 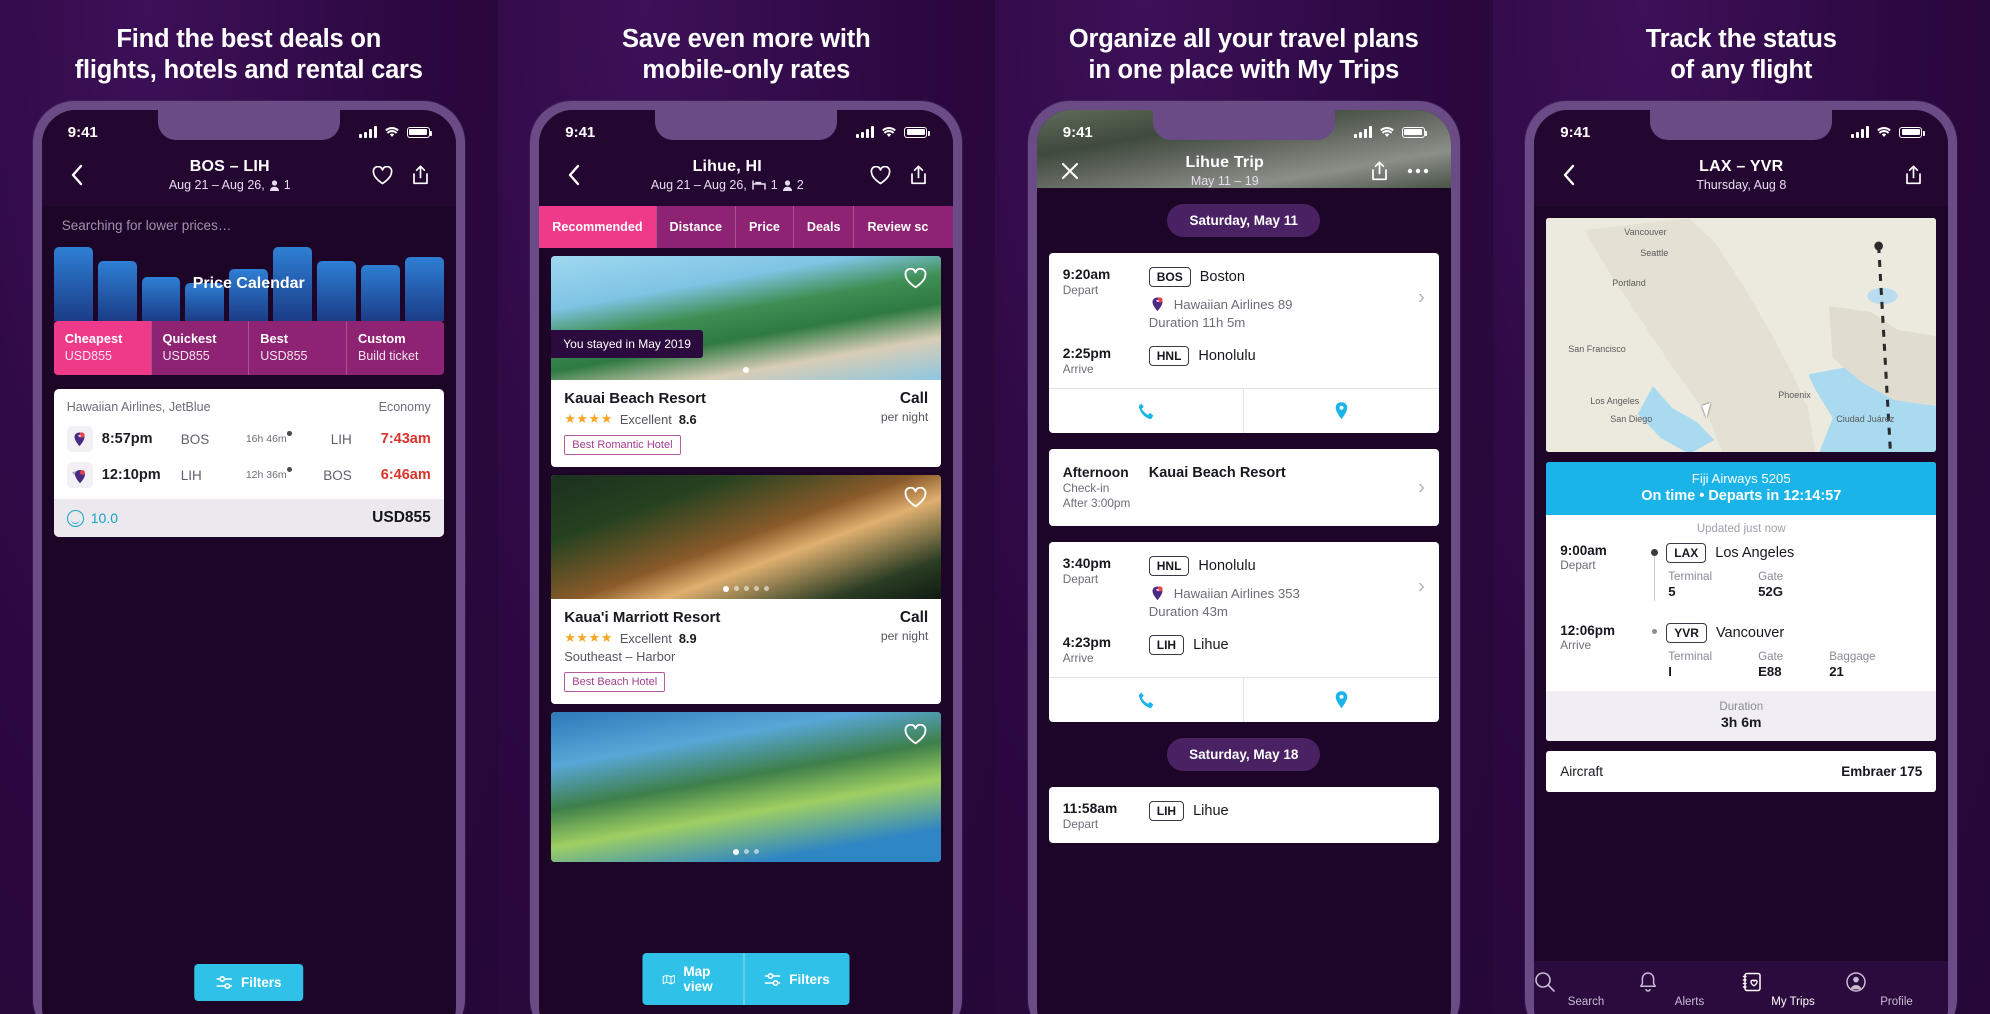 What do you see at coordinates (297, 348) in the screenshot?
I see `fare-tab-best: Best USD855` at bounding box center [297, 348].